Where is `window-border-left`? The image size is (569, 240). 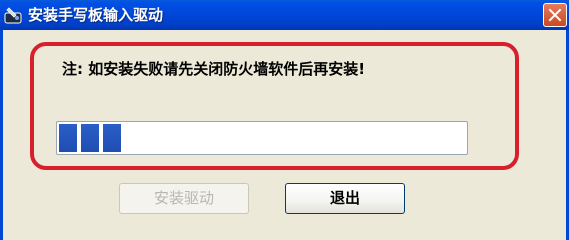
window-border-left is located at coordinates (1, 135).